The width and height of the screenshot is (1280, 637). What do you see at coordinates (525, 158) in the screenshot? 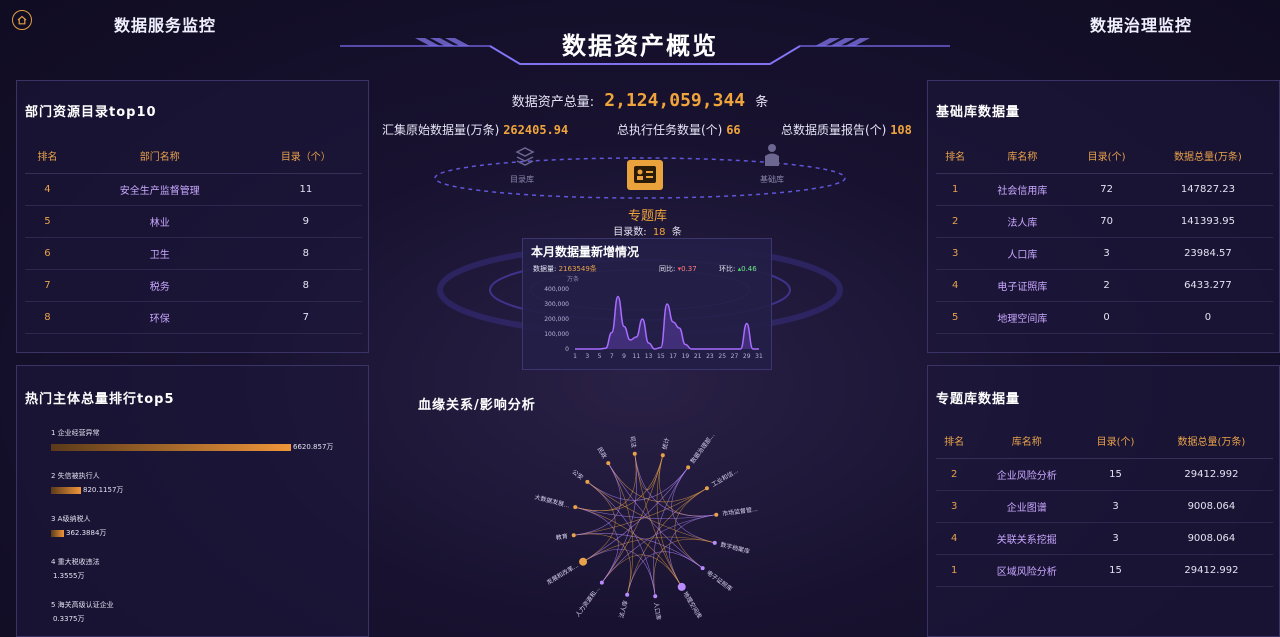
I see `catalog-library-icon` at bounding box center [525, 158].